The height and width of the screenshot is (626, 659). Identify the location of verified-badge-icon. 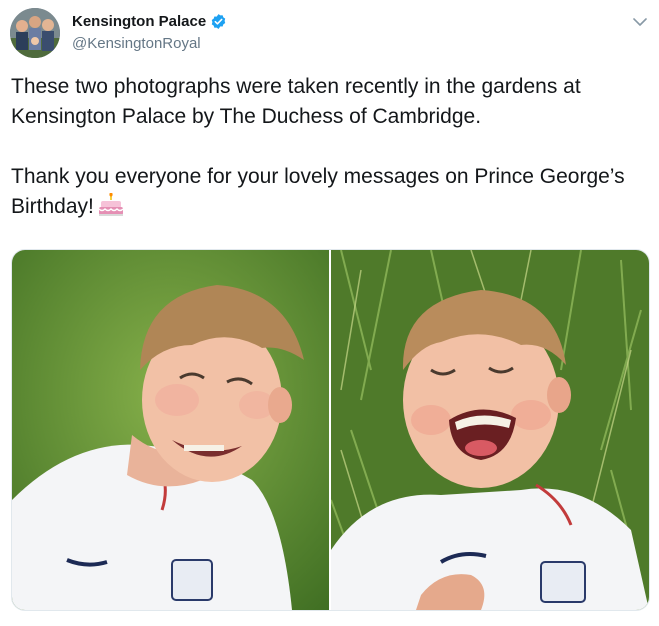
(218, 21).